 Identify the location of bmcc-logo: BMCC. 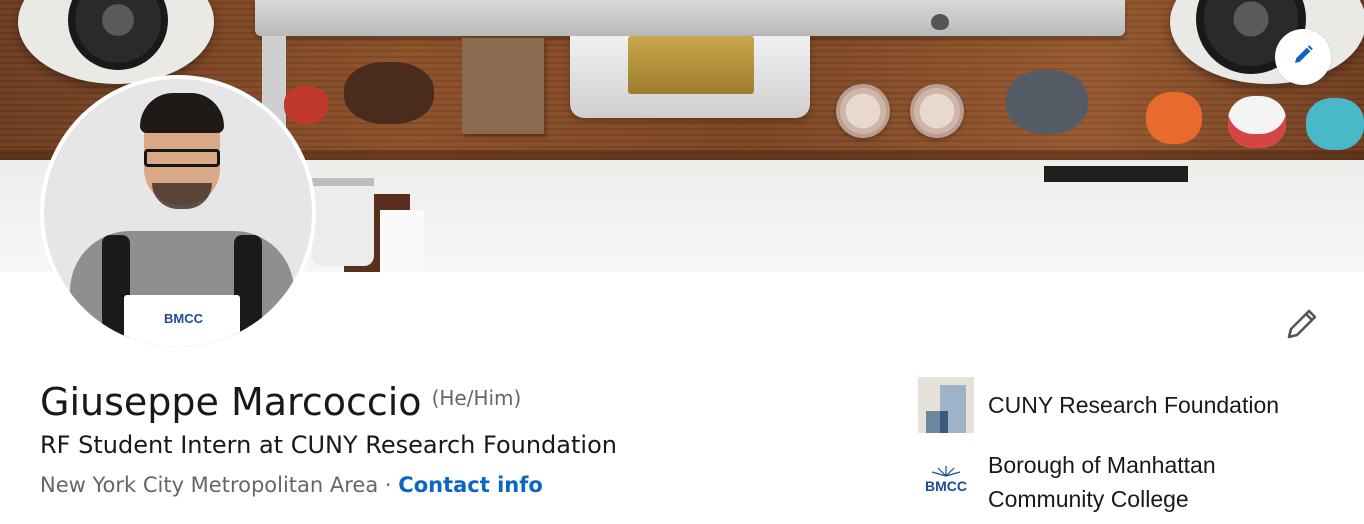
(946, 480).